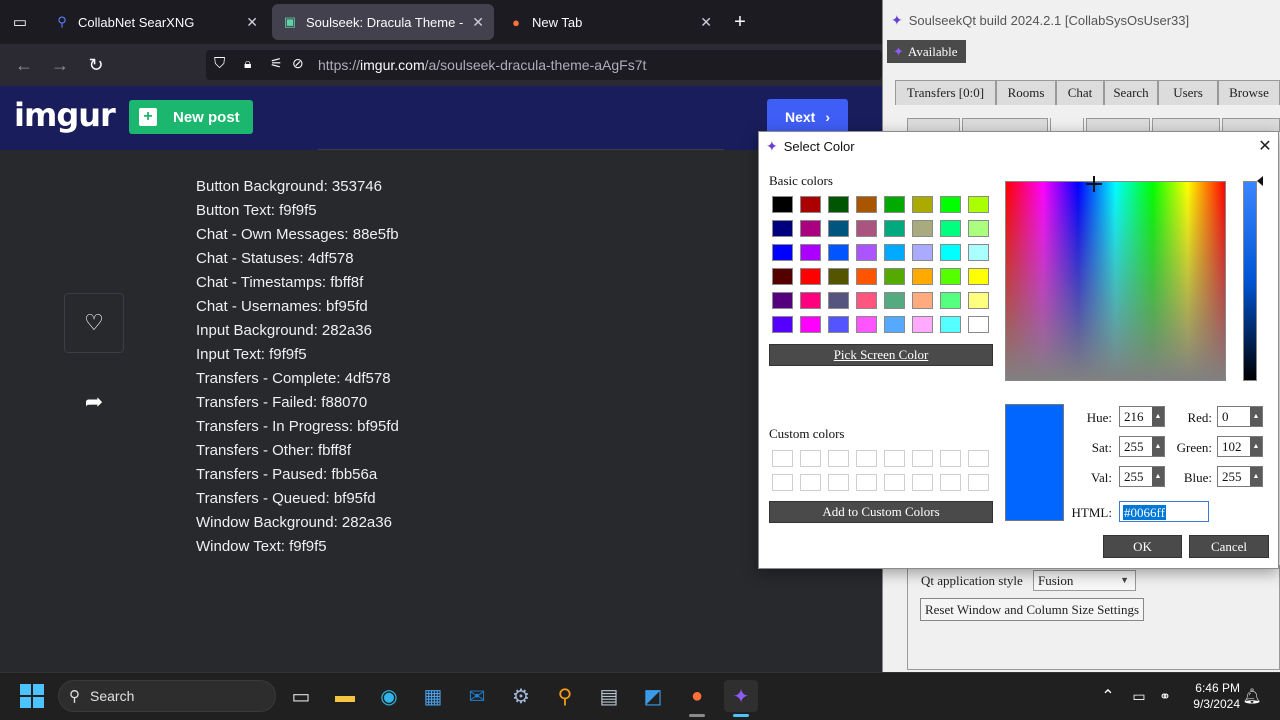 This screenshot has width=1280, height=720. Describe the element at coordinates (881, 512) in the screenshot. I see `add-to-custom-colors-button: Add to Custom Colors` at that location.